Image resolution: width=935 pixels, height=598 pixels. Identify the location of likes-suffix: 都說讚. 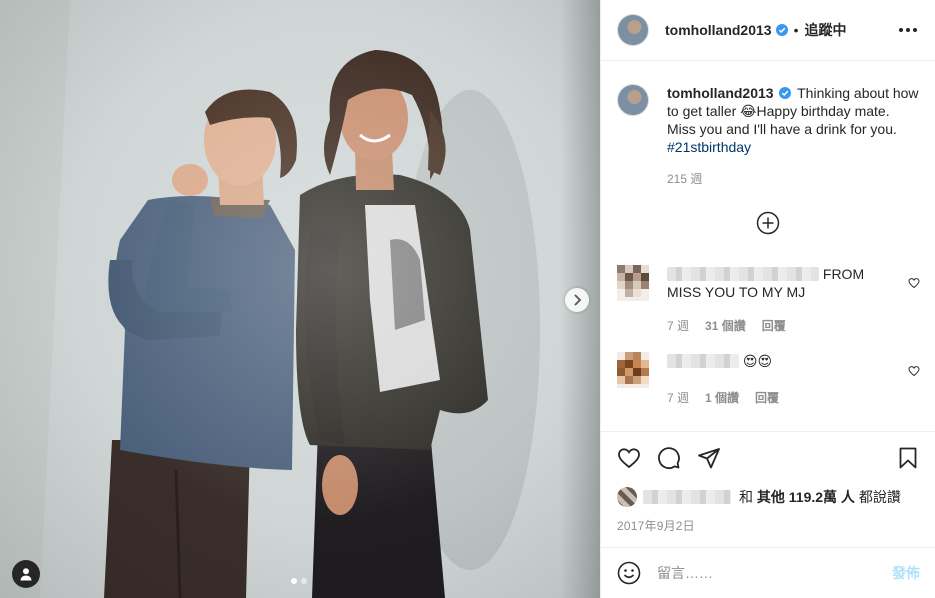
(879, 497).